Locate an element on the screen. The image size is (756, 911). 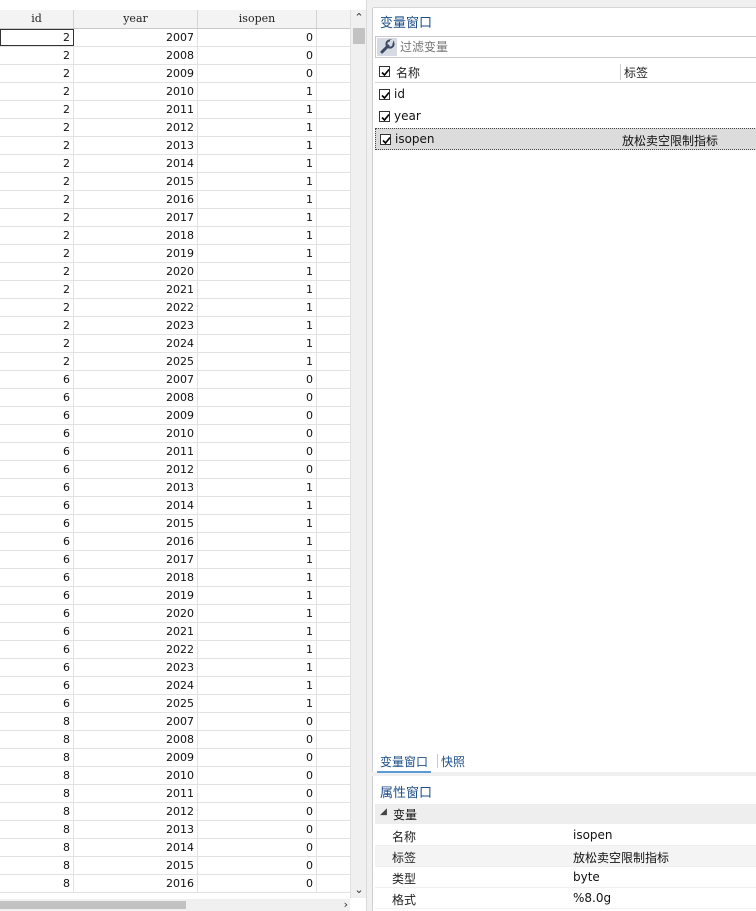
table-row: 2 2020 1 is located at coordinates (175, 272).